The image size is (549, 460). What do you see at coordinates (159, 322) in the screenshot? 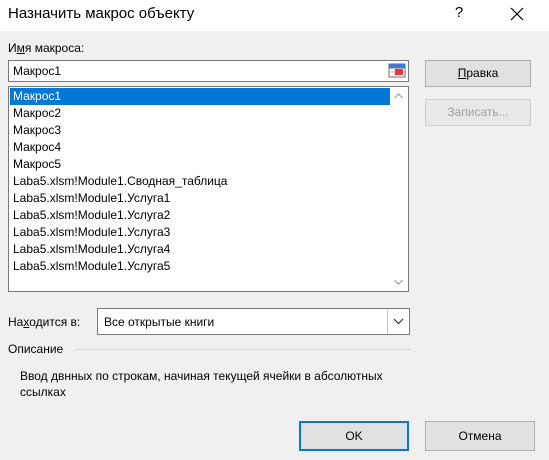
I see `location-select-value: Все открытые книги` at bounding box center [159, 322].